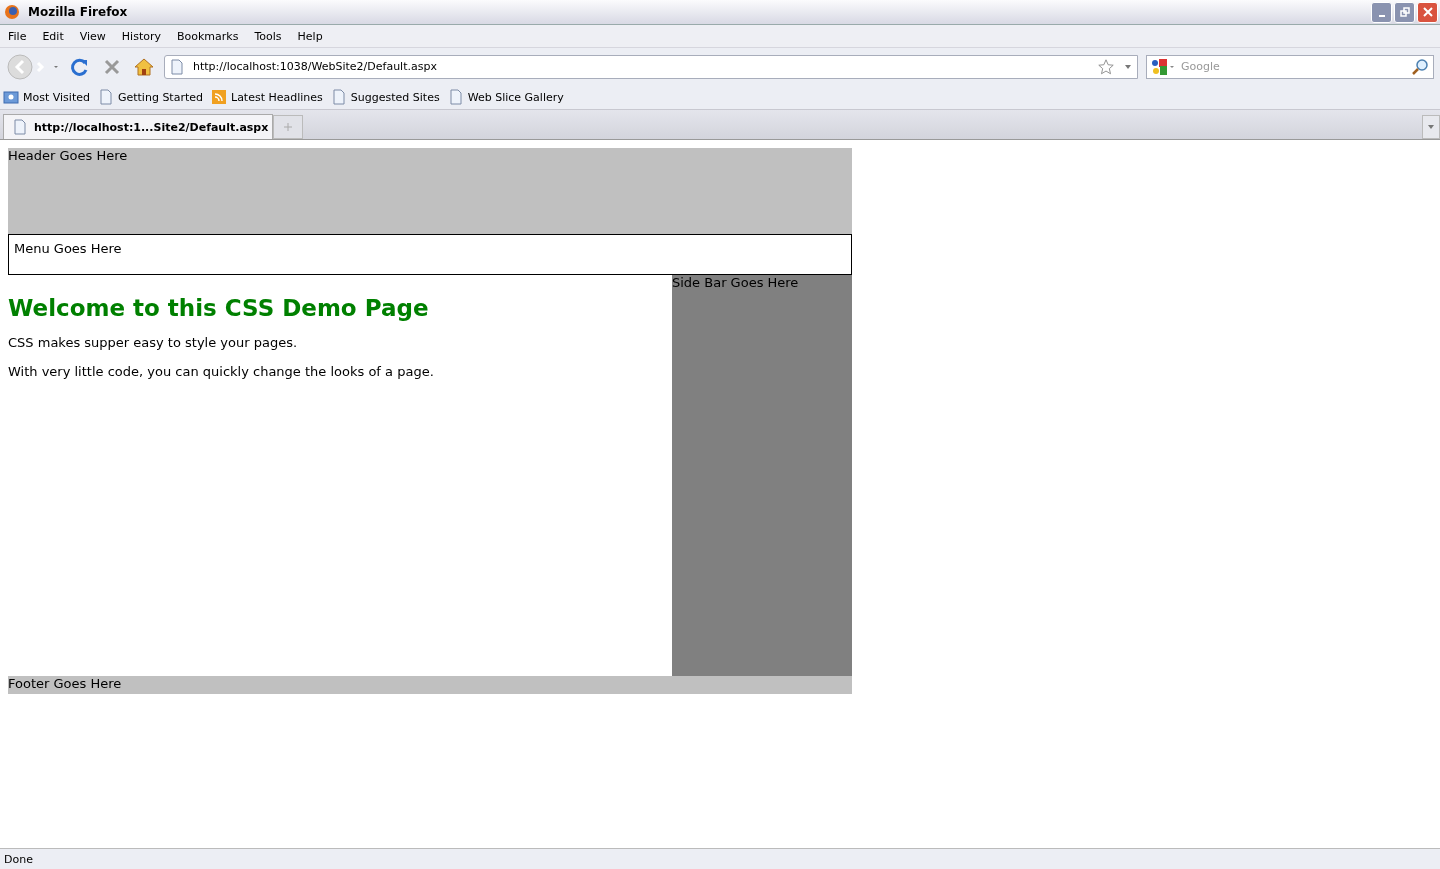 The image size is (1440, 869). I want to click on menu-item: Edit, so click(53, 36).